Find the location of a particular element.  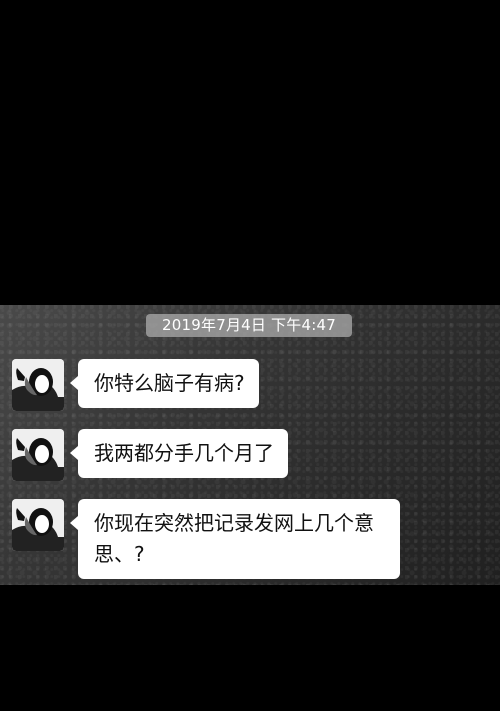

message-row: 你现在突然把记录发网上几个意思、? is located at coordinates (206, 539).